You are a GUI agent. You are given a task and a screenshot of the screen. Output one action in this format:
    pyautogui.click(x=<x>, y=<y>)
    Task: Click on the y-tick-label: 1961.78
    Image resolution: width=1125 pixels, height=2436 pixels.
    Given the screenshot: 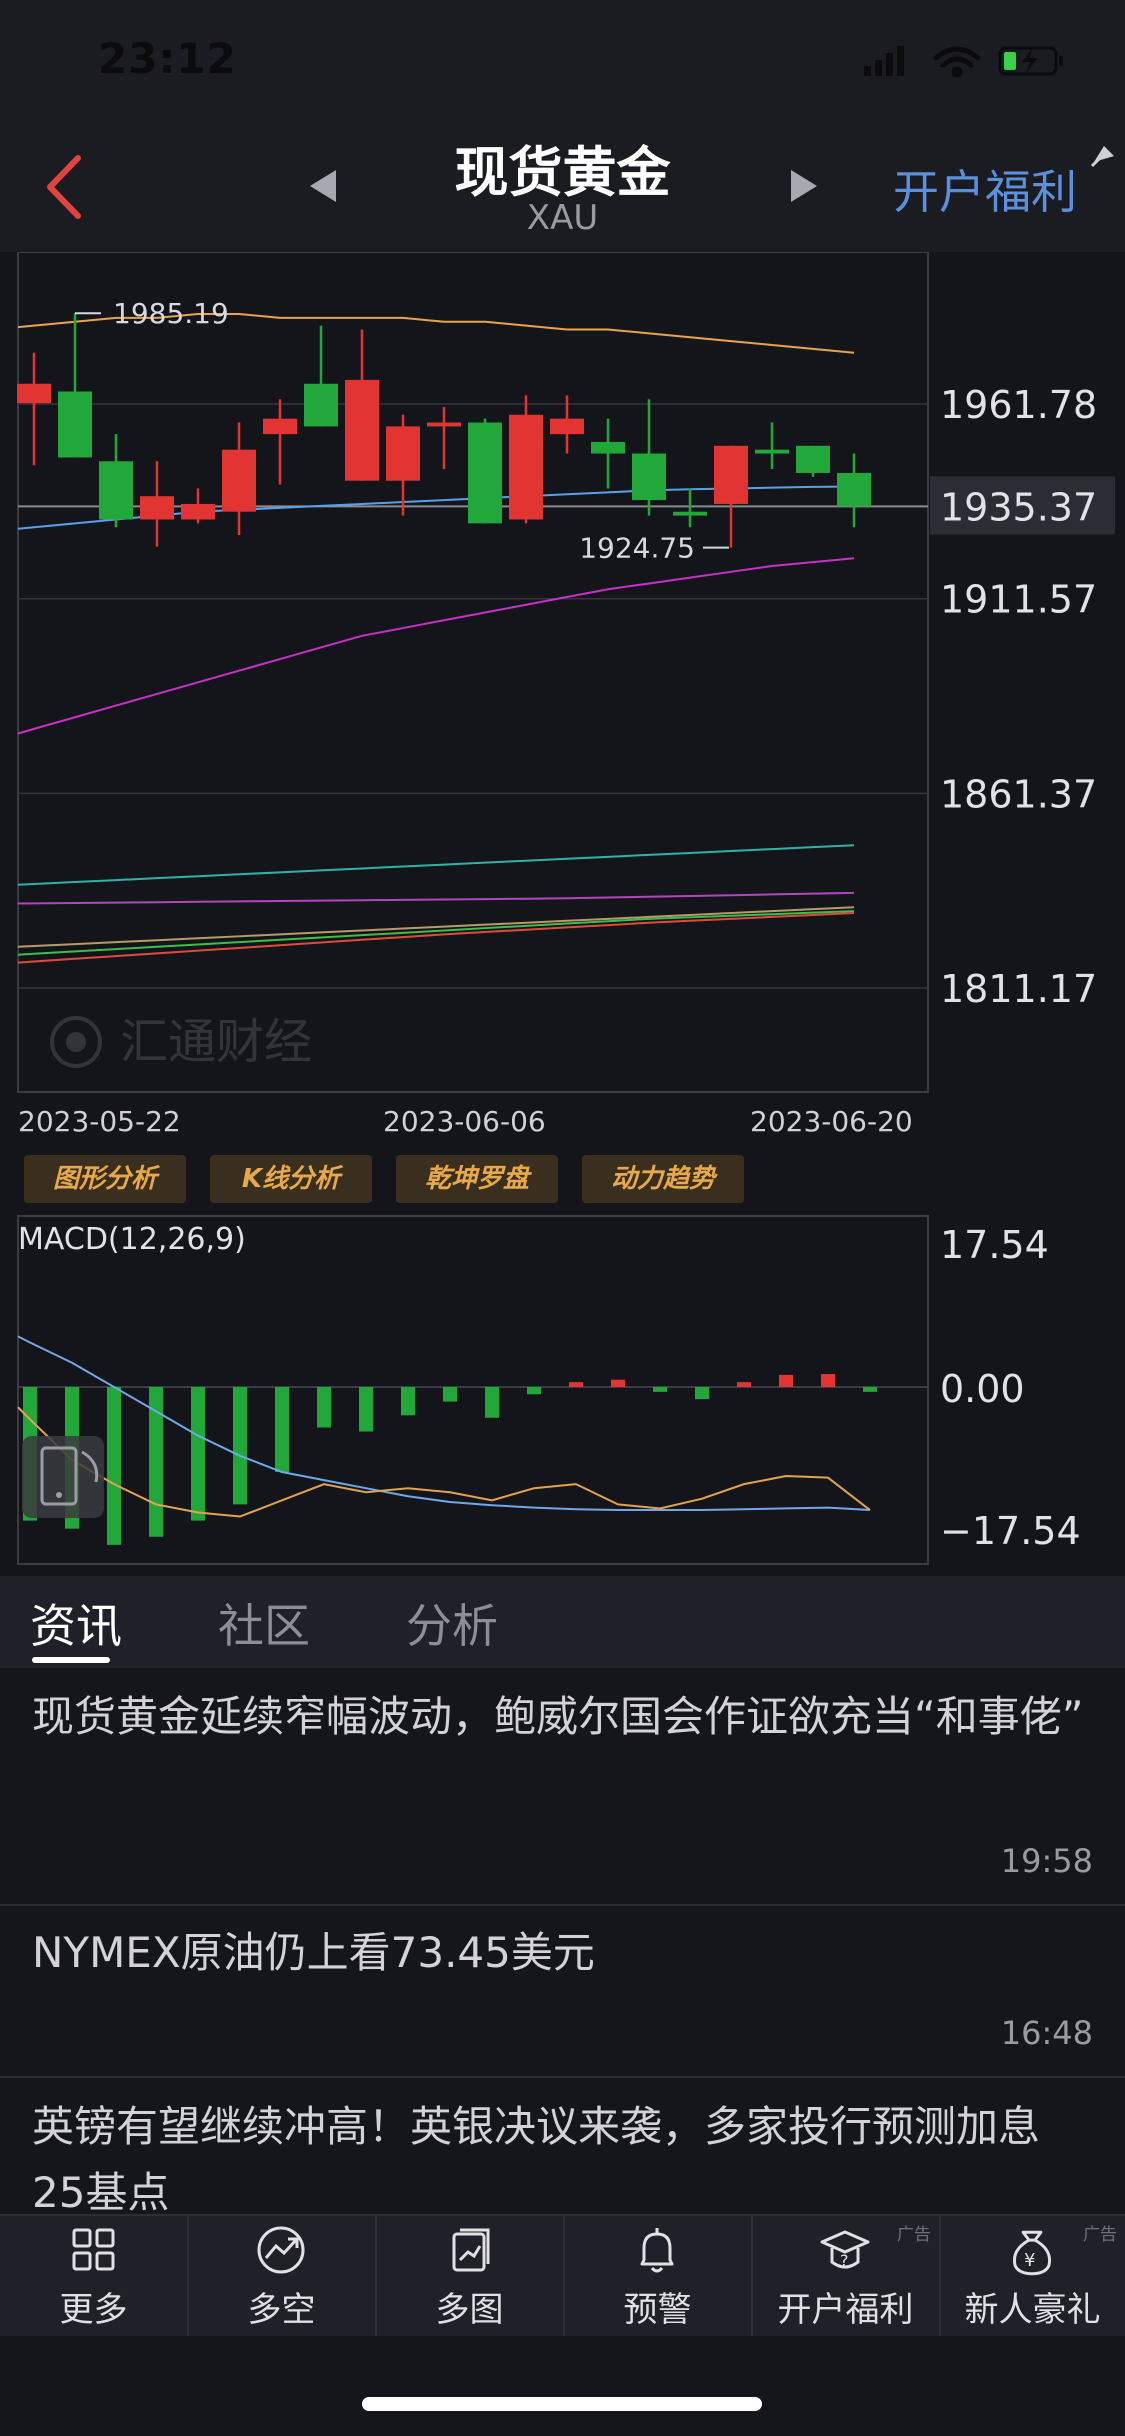 What is the action you would take?
    pyautogui.click(x=1018, y=405)
    